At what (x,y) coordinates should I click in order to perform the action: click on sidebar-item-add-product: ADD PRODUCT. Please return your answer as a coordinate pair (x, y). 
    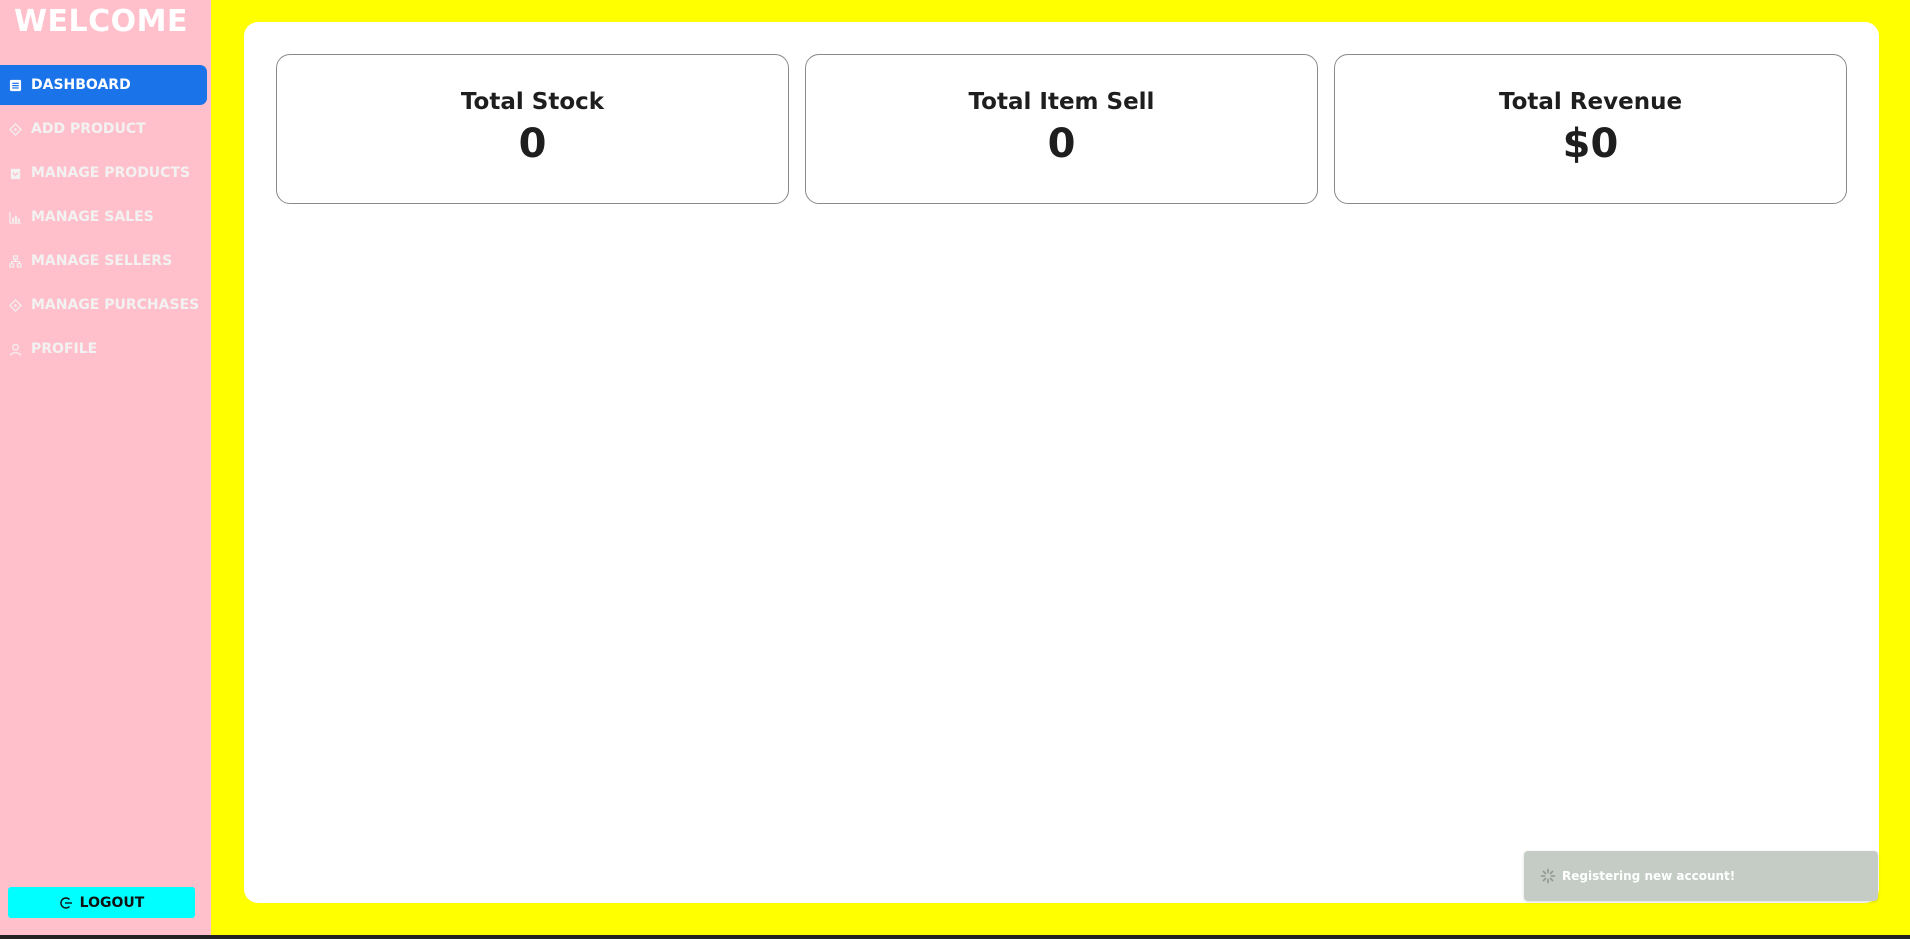
    Looking at the image, I should click on (103, 129).